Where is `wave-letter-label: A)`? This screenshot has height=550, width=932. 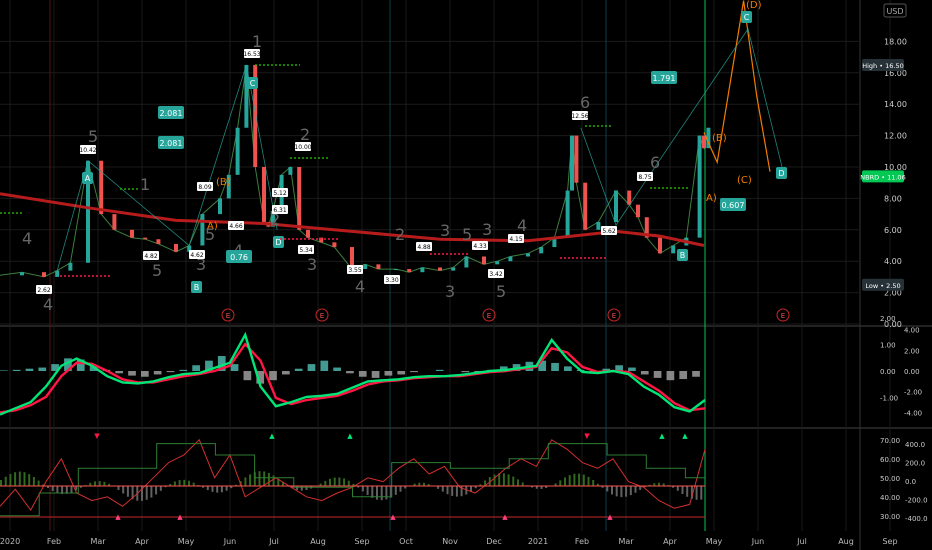 wave-letter-label: A) is located at coordinates (212, 226).